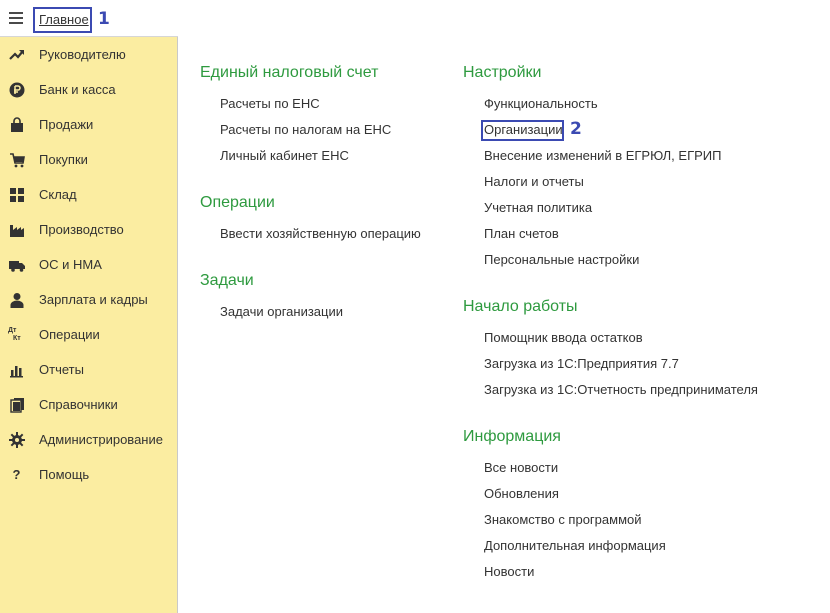 The height and width of the screenshot is (613, 830). What do you see at coordinates (538, 207) in the screenshot?
I see `link-accounting-policy: Учетная политика` at bounding box center [538, 207].